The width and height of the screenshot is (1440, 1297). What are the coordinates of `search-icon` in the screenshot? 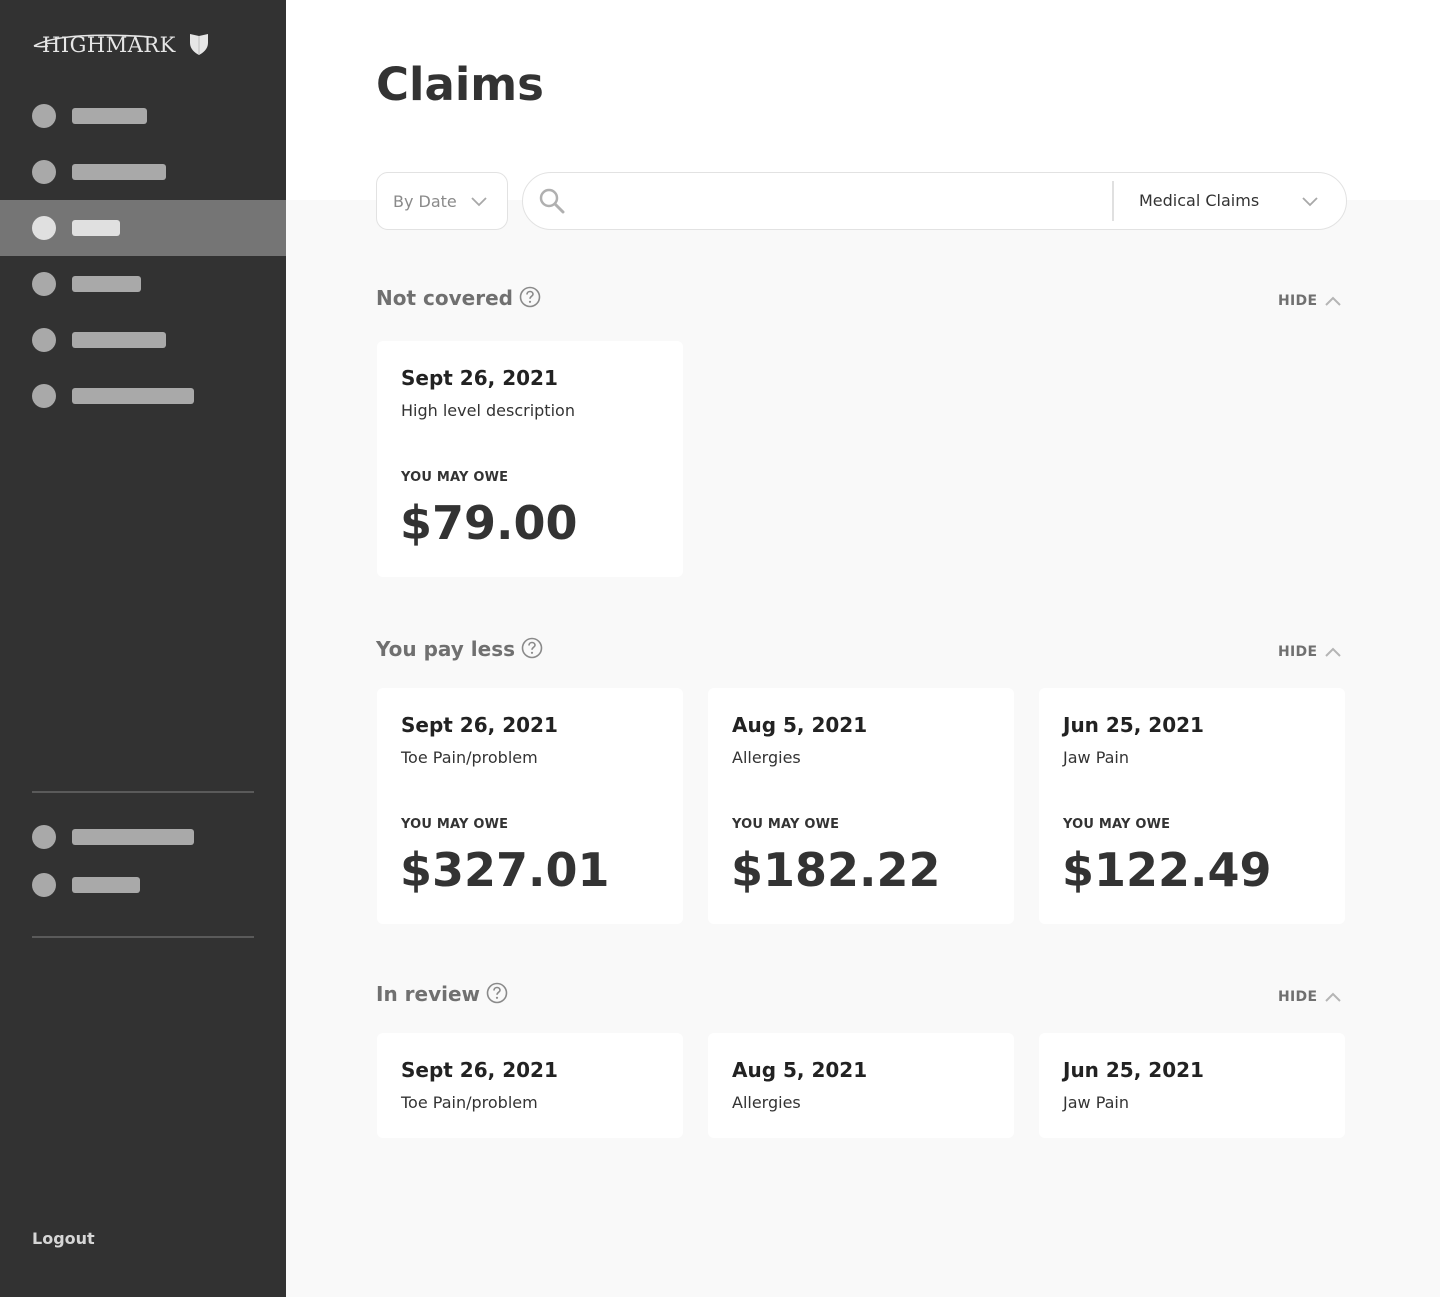 It's located at (552, 201).